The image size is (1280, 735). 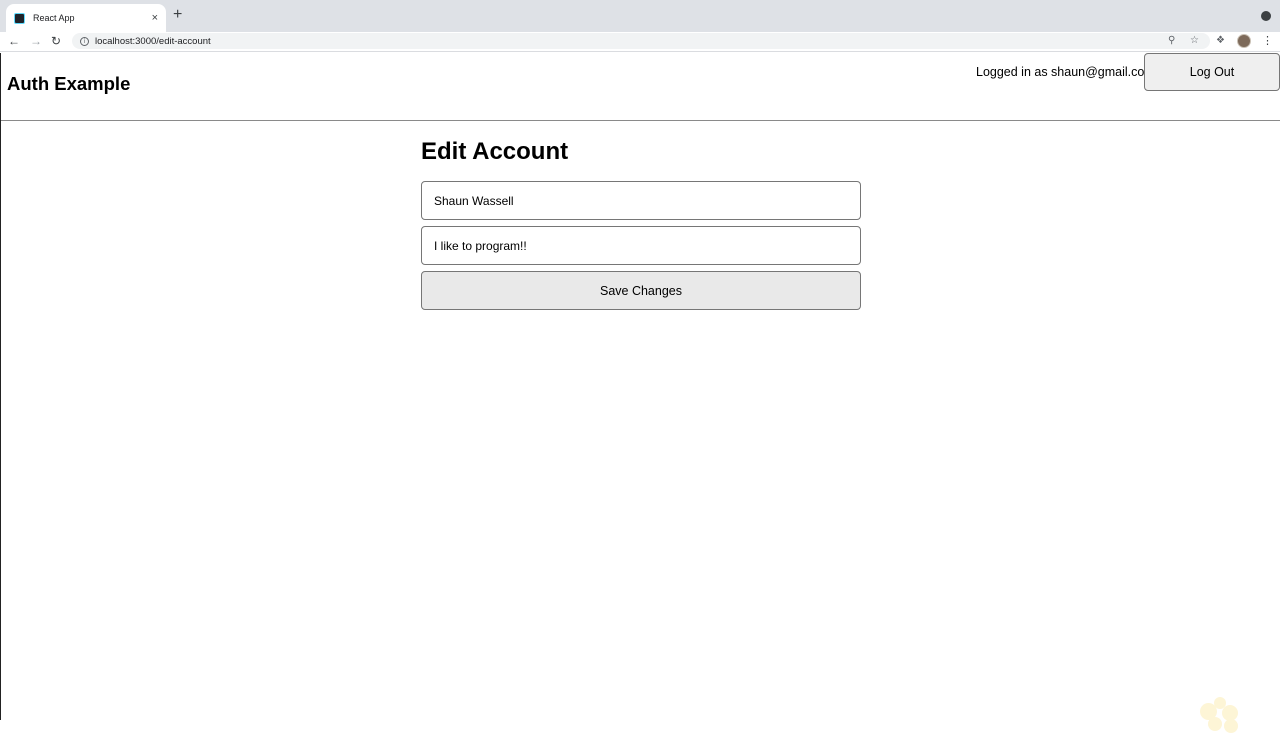 What do you see at coordinates (19, 18) in the screenshot?
I see `react-favicon-icon` at bounding box center [19, 18].